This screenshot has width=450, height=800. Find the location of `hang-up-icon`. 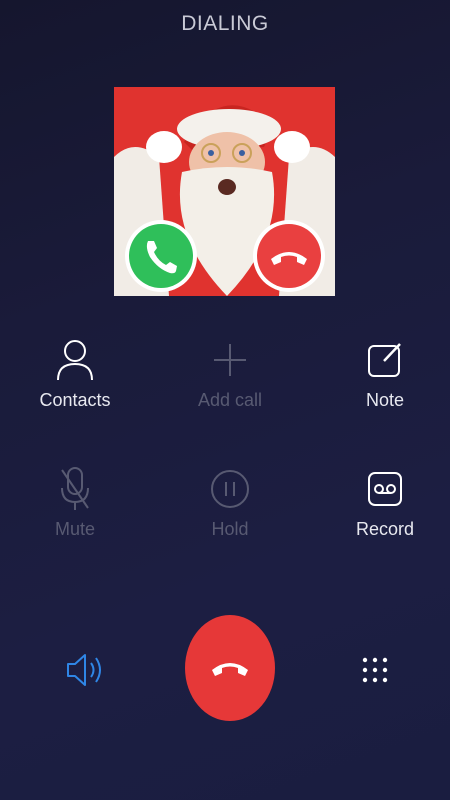

hang-up-icon is located at coordinates (230, 669).